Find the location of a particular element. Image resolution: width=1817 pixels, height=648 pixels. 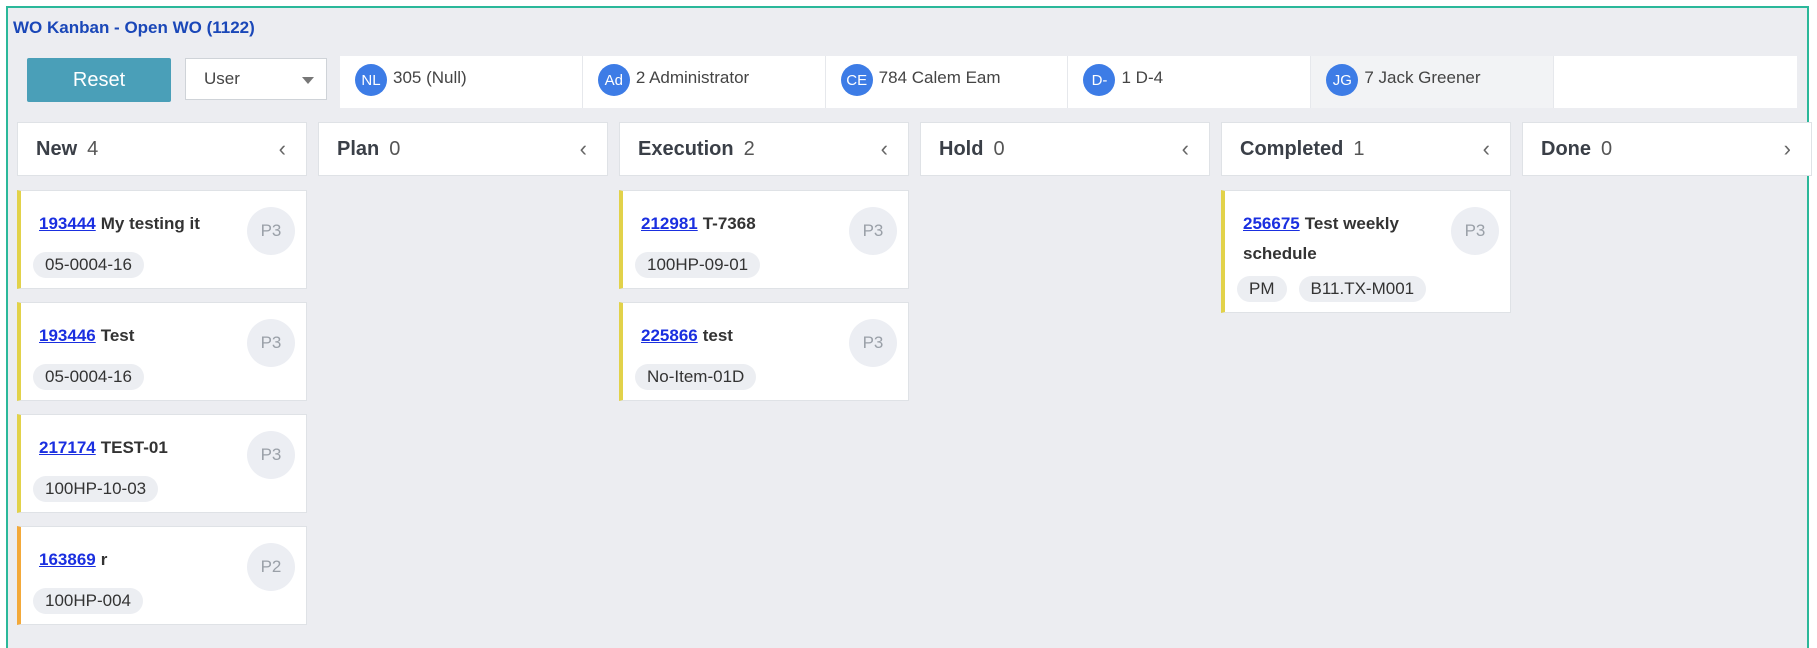

user-chip-d4: D- 1 D-4 is located at coordinates (1190, 82).